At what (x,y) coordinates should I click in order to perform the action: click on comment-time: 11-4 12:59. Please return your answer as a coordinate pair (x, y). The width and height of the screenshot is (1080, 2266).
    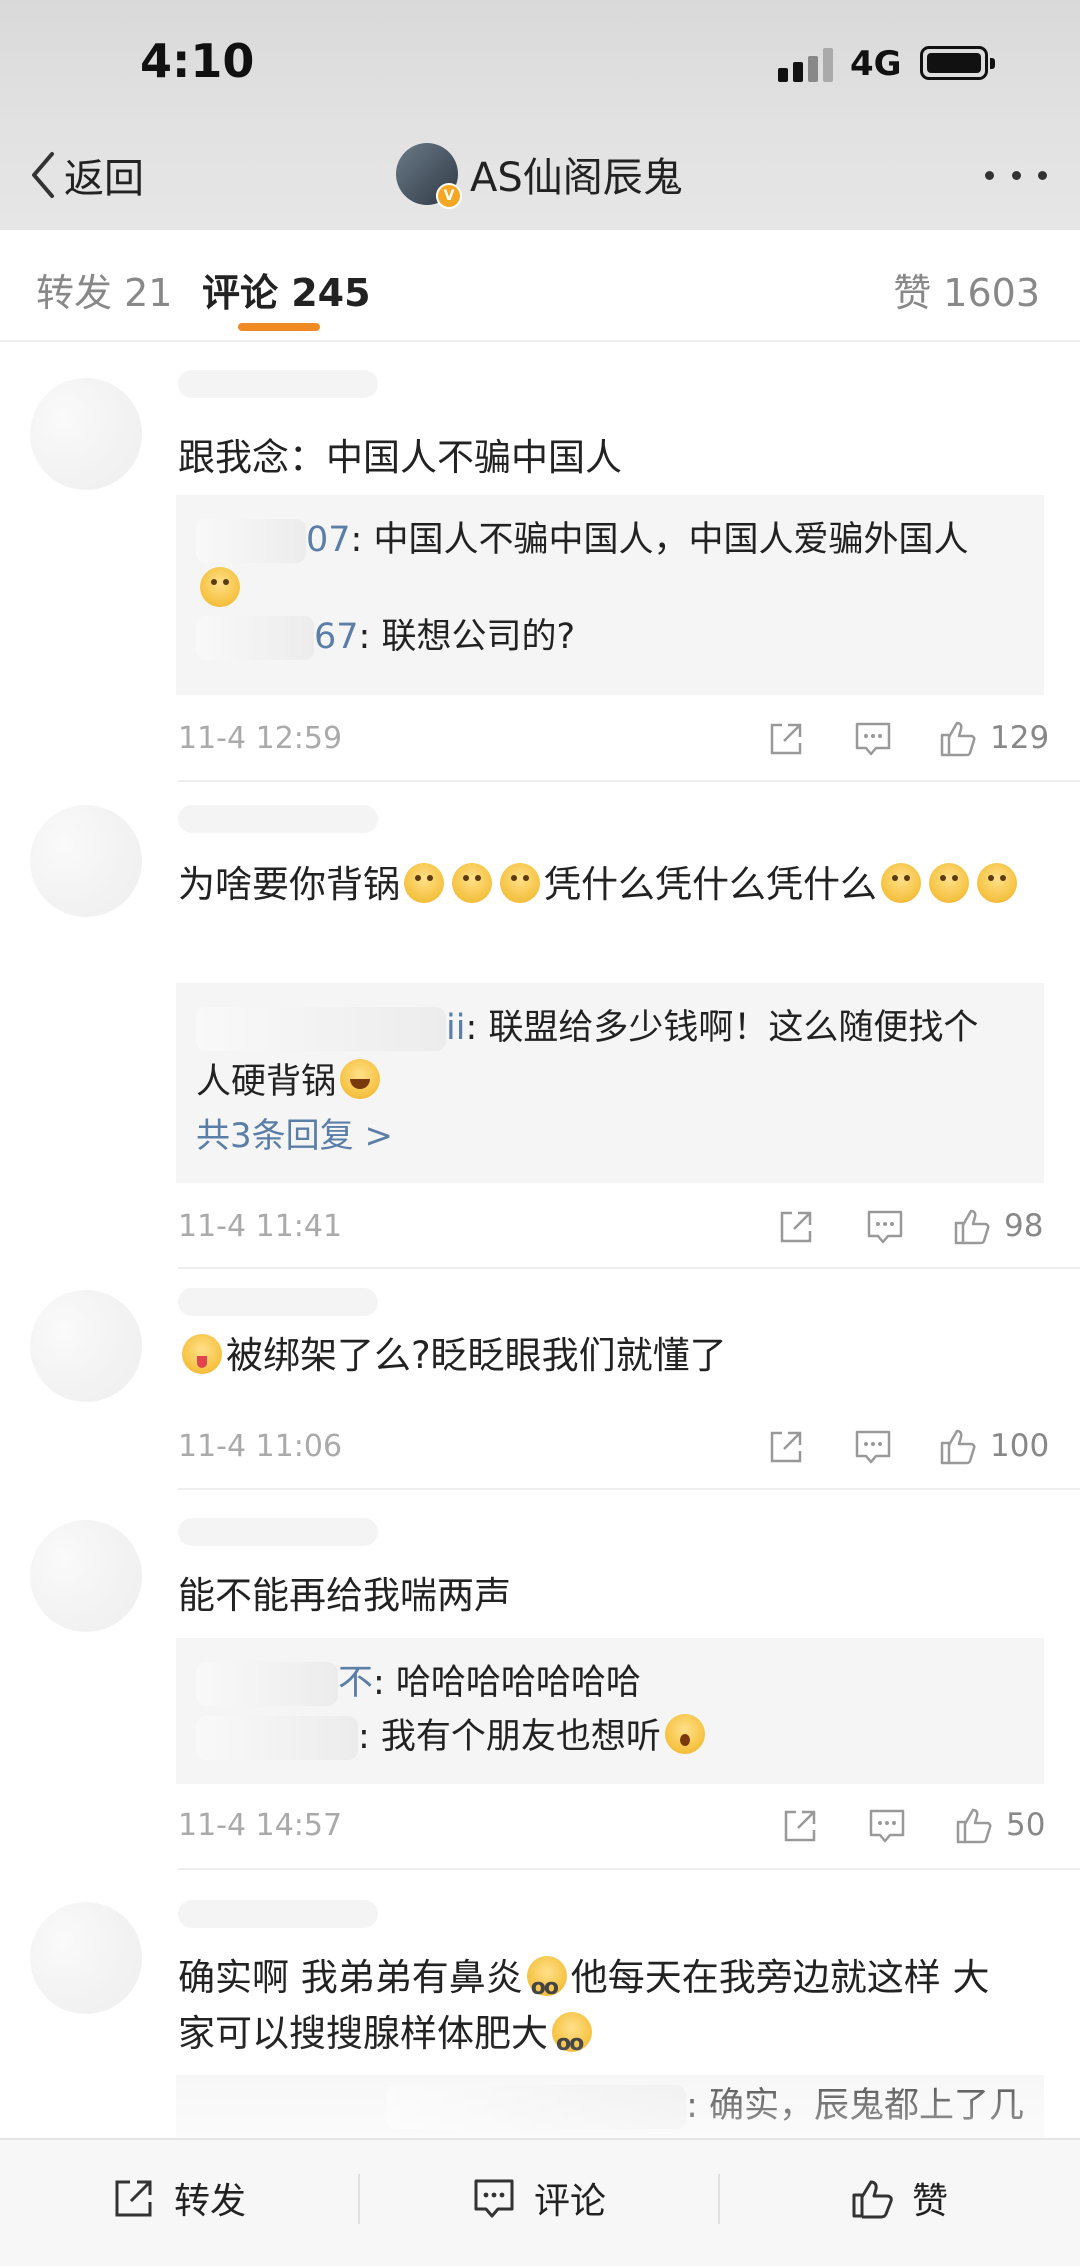
    Looking at the image, I should click on (260, 738).